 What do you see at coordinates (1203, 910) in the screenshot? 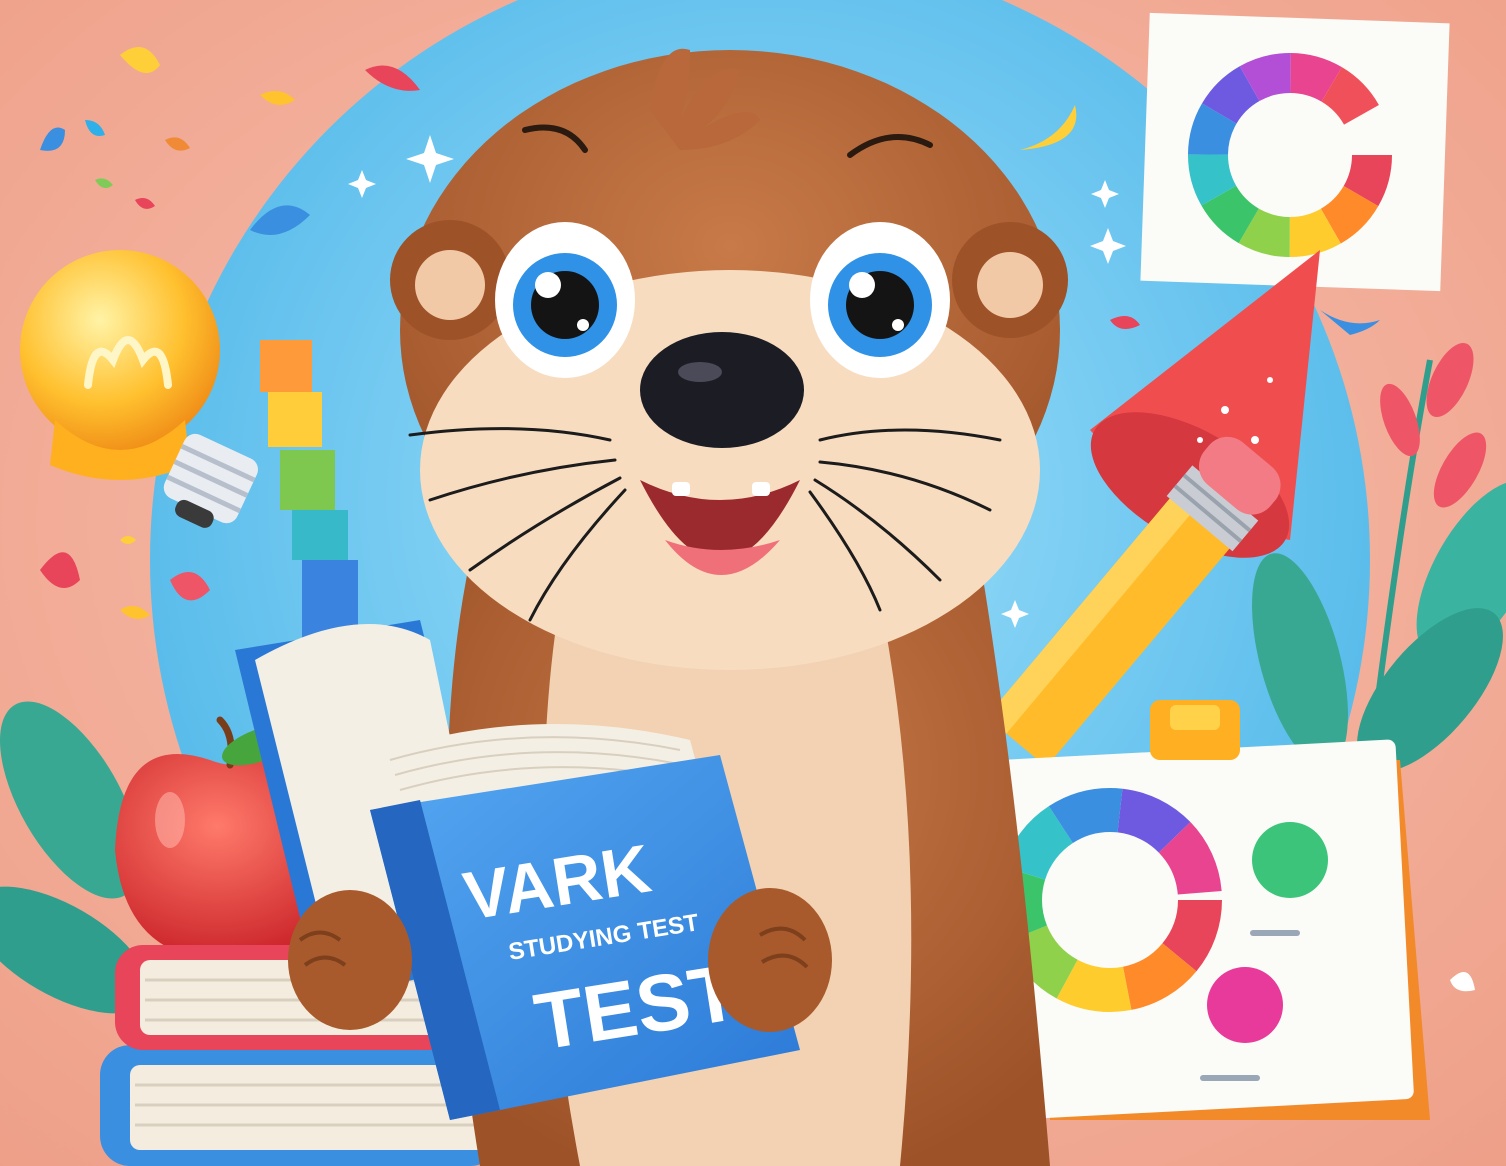
I see `clipboard-chart` at bounding box center [1203, 910].